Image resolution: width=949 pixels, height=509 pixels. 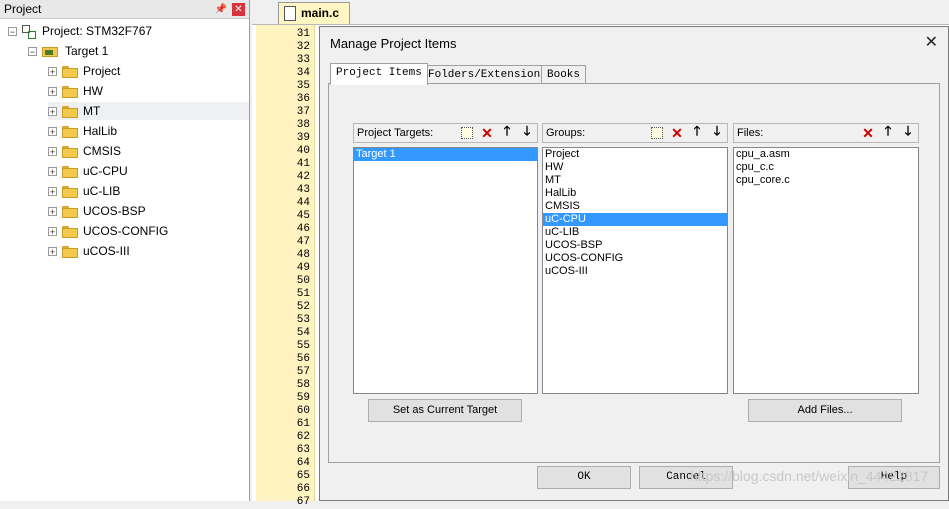 What do you see at coordinates (635, 219) in the screenshot?
I see `list-item: uC-CPU` at bounding box center [635, 219].